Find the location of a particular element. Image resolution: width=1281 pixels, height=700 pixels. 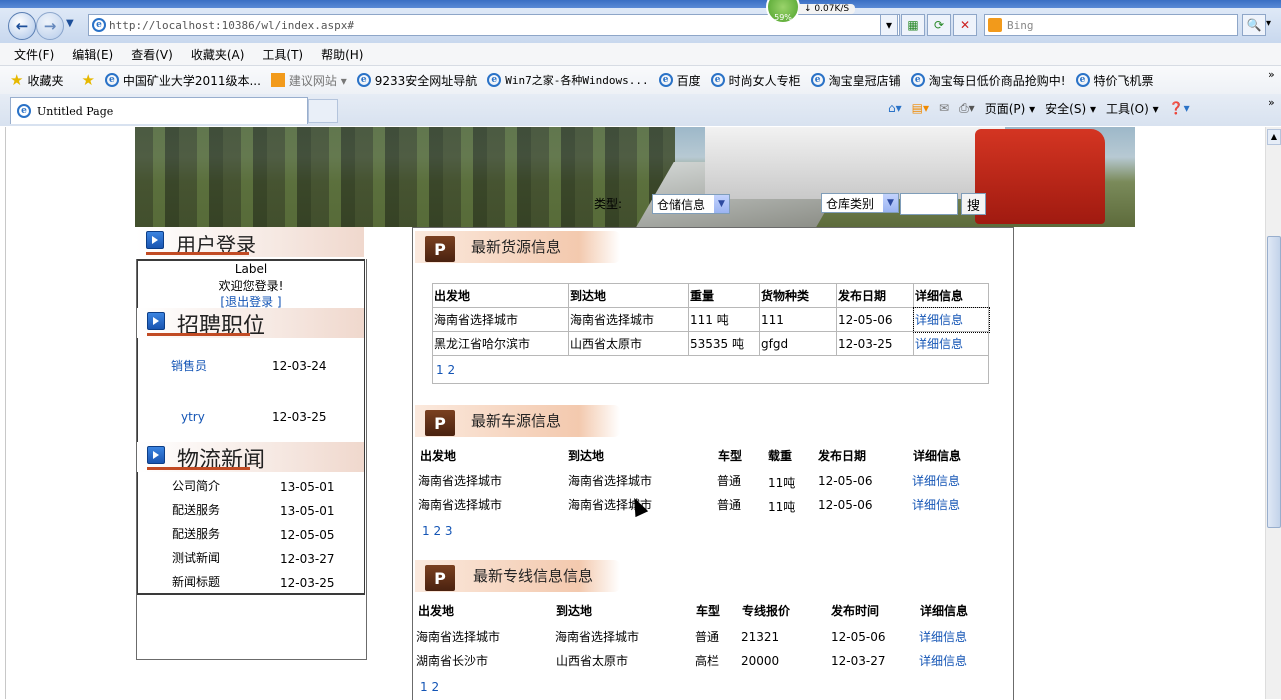

cargo-section-header: P 最新货源信息 is located at coordinates (517, 247).